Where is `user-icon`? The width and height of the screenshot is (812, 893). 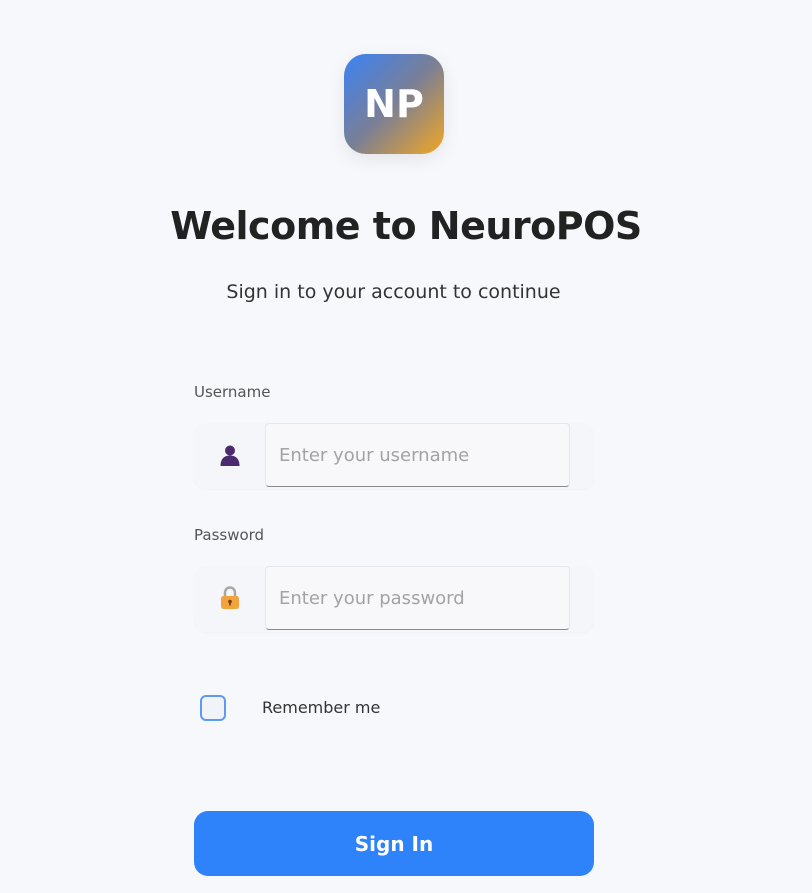
user-icon is located at coordinates (230, 455).